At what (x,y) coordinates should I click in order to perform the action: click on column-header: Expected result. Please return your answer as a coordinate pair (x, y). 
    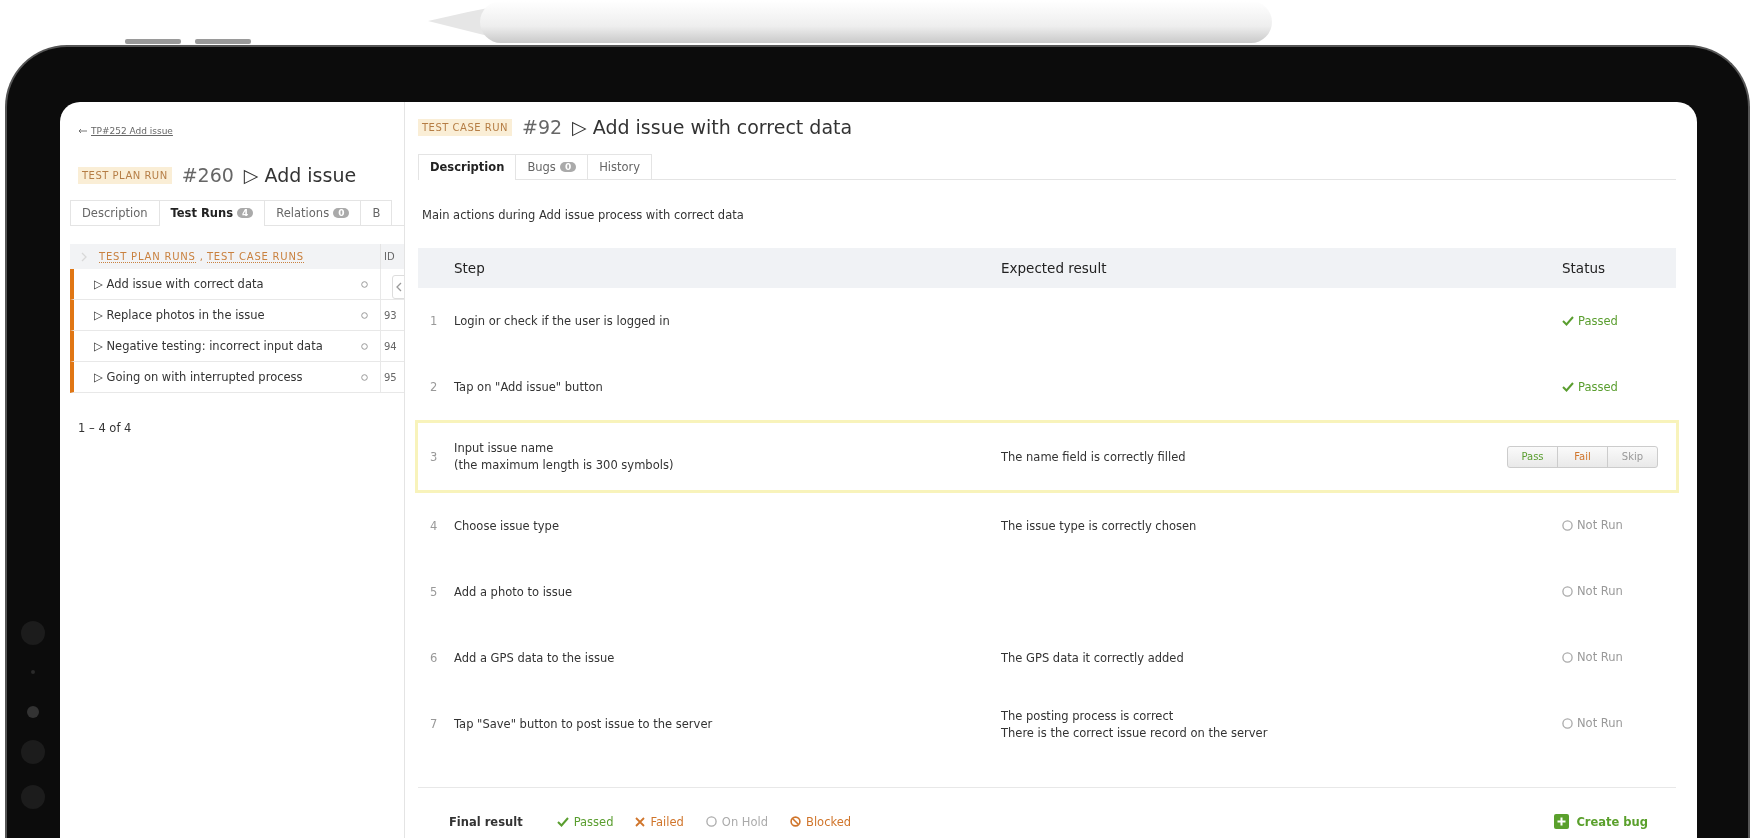
    Looking at the image, I should click on (1054, 268).